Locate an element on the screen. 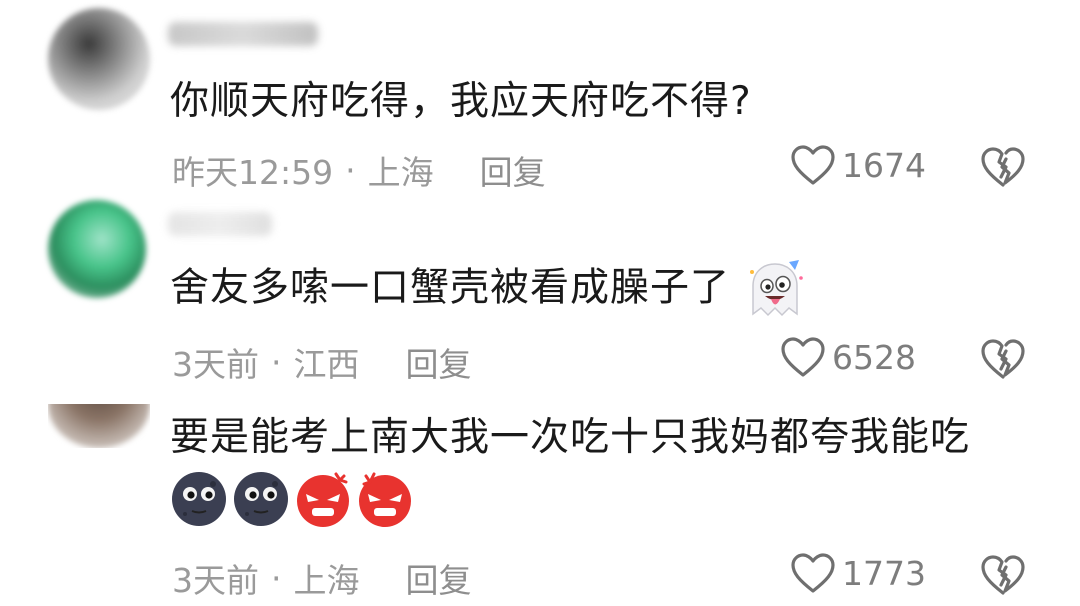  like-count: 1773 is located at coordinates (884, 573).